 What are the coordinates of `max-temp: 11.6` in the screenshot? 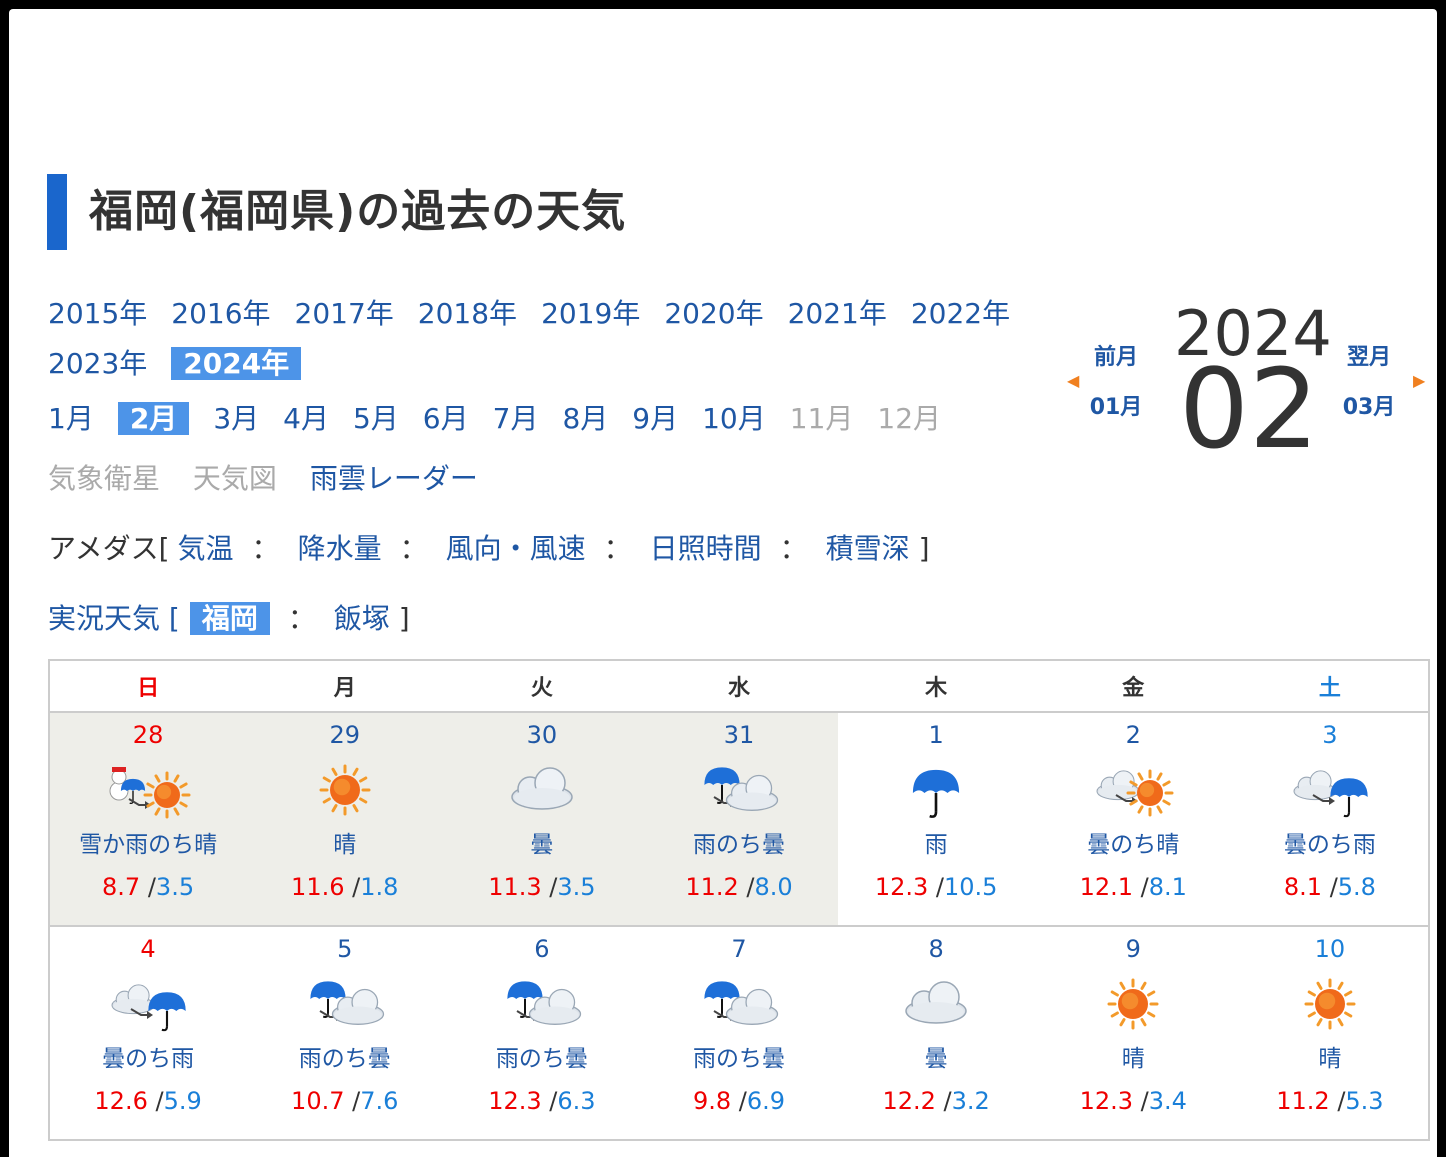 It's located at (318, 887).